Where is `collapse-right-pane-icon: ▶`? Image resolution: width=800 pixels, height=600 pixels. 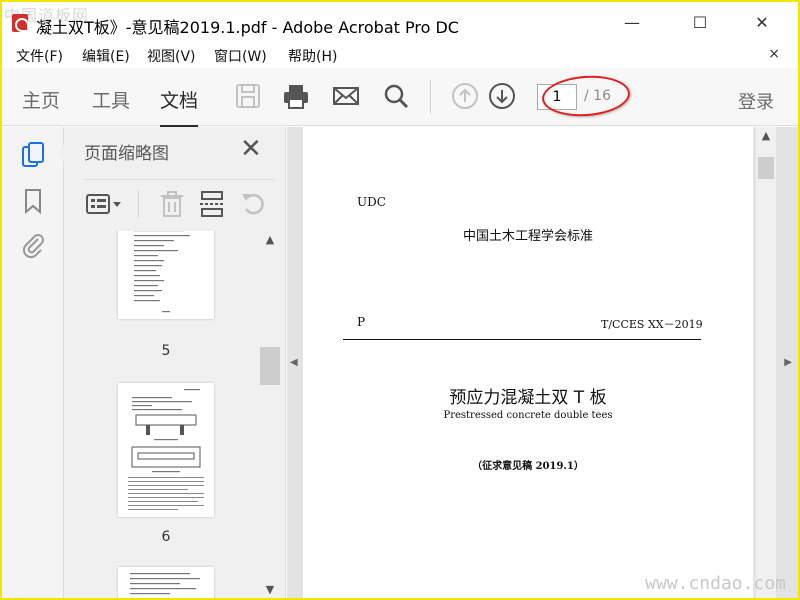 collapse-right-pane-icon: ▶ is located at coordinates (788, 362).